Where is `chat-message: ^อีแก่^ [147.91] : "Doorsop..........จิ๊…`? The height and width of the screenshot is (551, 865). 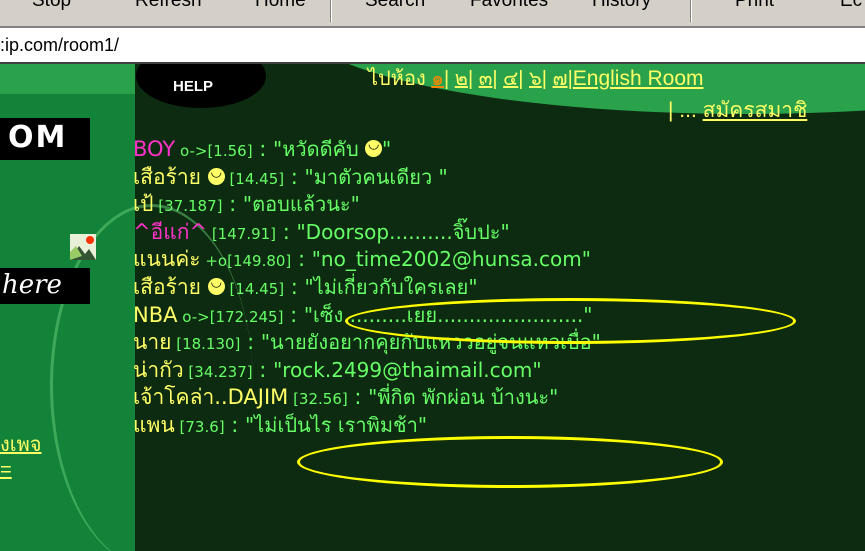 chat-message: ^อีแก่^ [147.91] : "Doorsop..........จิ๊… is located at coordinates (499, 233).